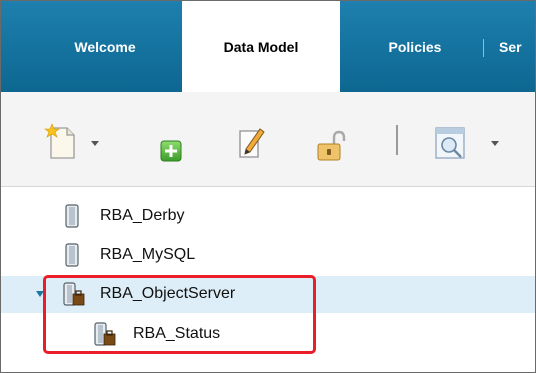  What do you see at coordinates (268, 334) in the screenshot?
I see `tree-item-rba-status: RBA_Status` at bounding box center [268, 334].